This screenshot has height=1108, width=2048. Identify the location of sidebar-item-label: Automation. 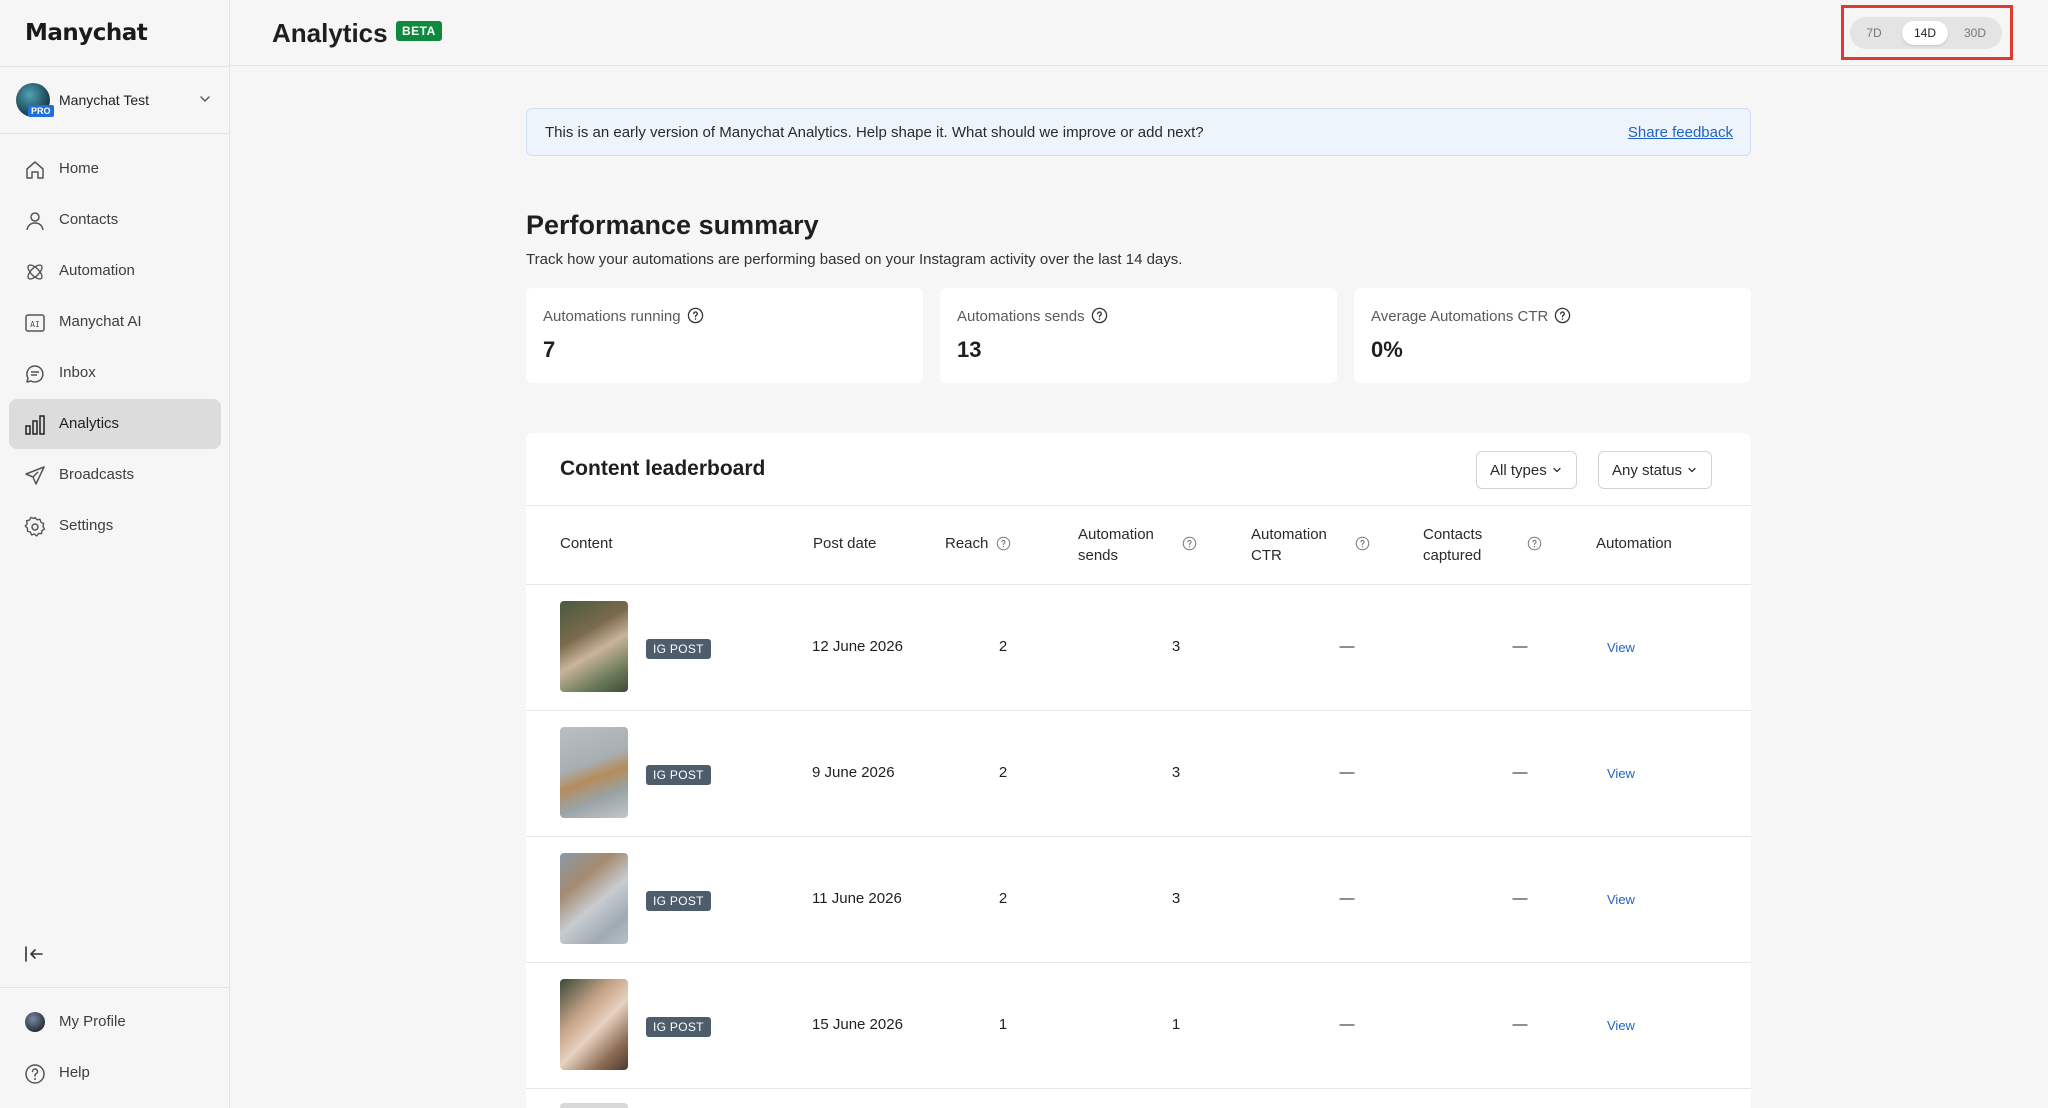
(97, 270).